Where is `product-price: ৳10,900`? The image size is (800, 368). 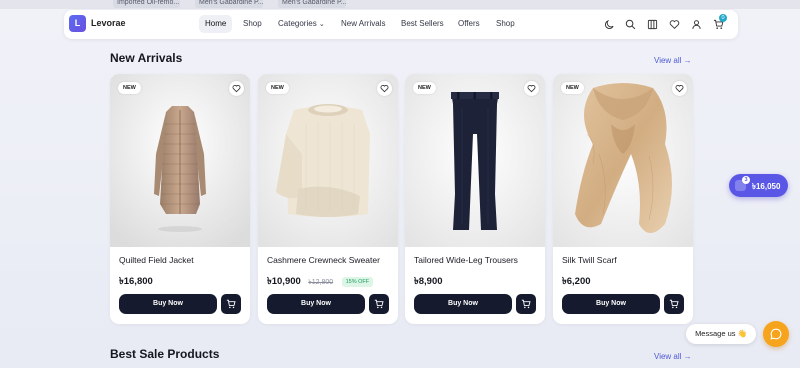
product-price: ৳10,900 is located at coordinates (284, 281).